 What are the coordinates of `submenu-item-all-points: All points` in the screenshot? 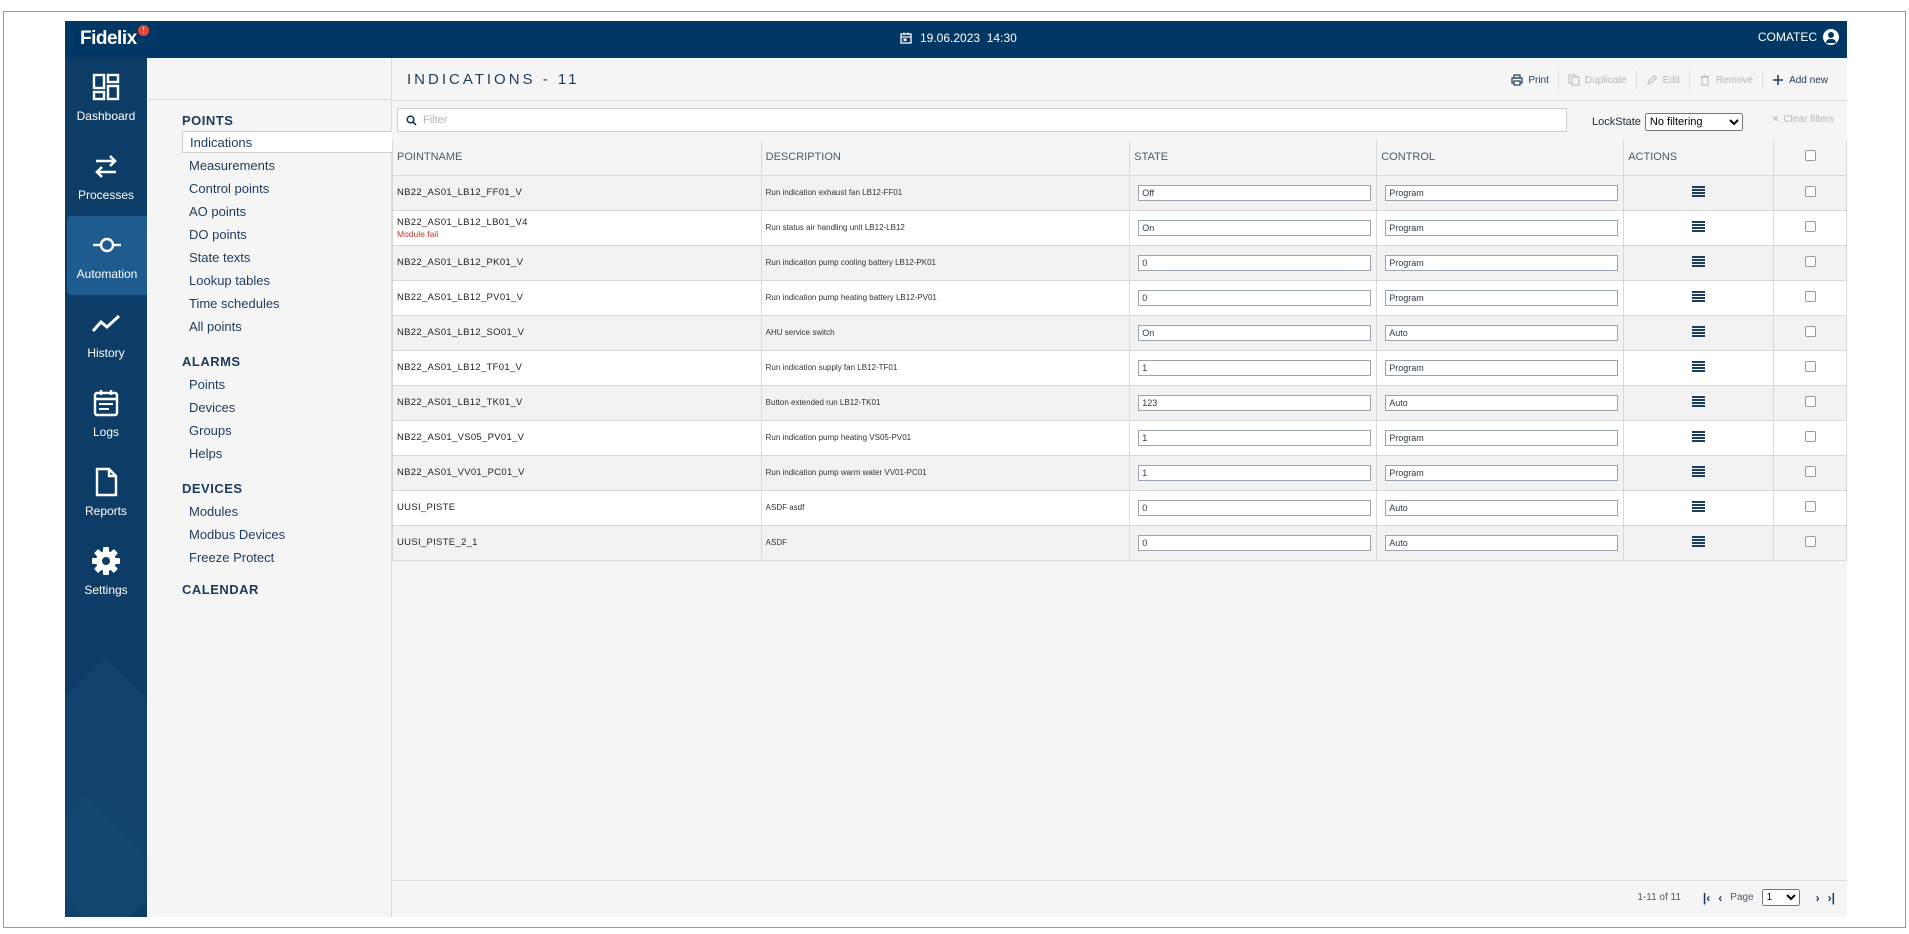 It's located at (215, 326).